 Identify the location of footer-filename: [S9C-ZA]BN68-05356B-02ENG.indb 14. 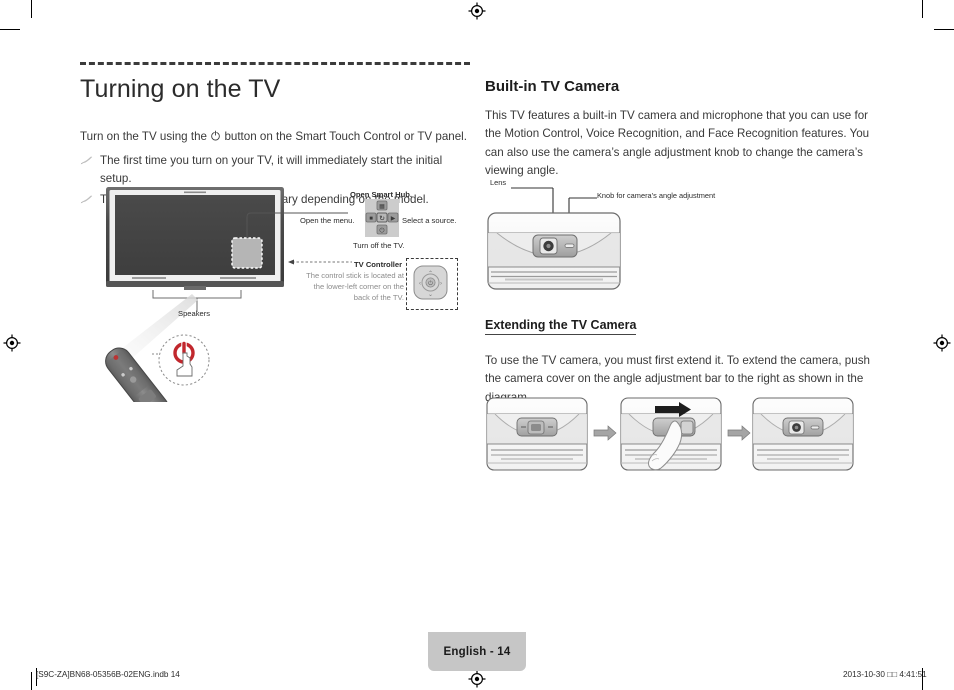
(108, 674).